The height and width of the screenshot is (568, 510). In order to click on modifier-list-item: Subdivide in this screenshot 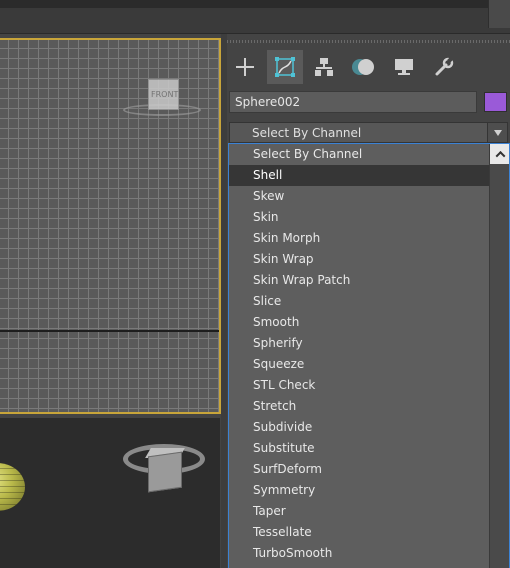, I will do `click(369, 427)`.